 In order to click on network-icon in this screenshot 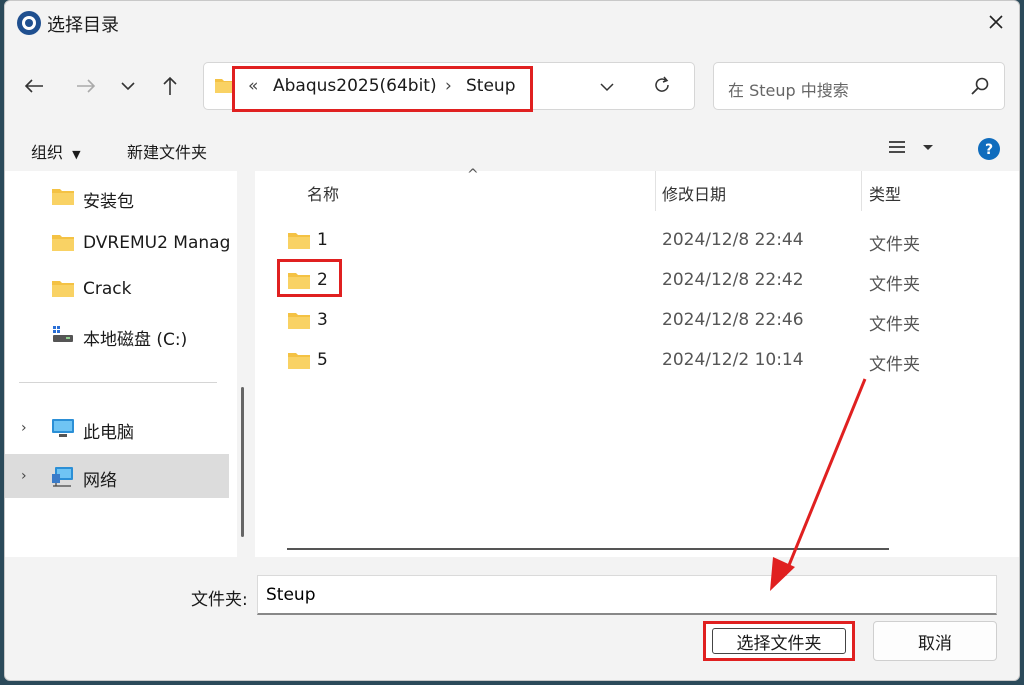, I will do `click(63, 478)`.